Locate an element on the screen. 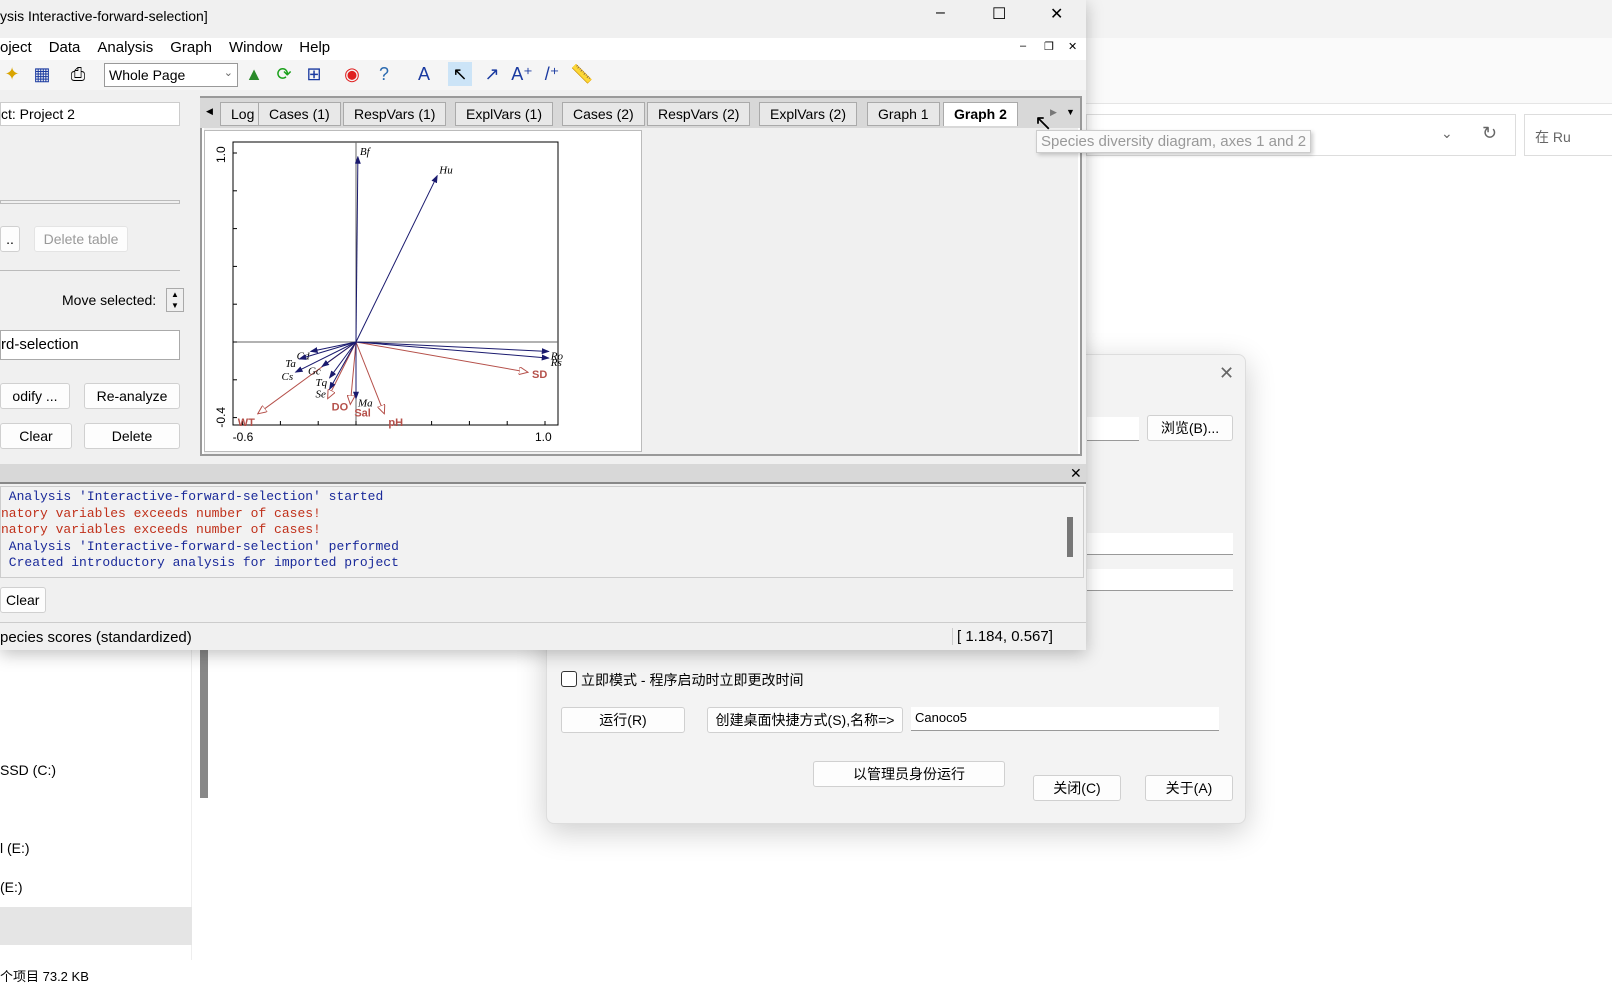  browse-button: .. is located at coordinates (10, 239).